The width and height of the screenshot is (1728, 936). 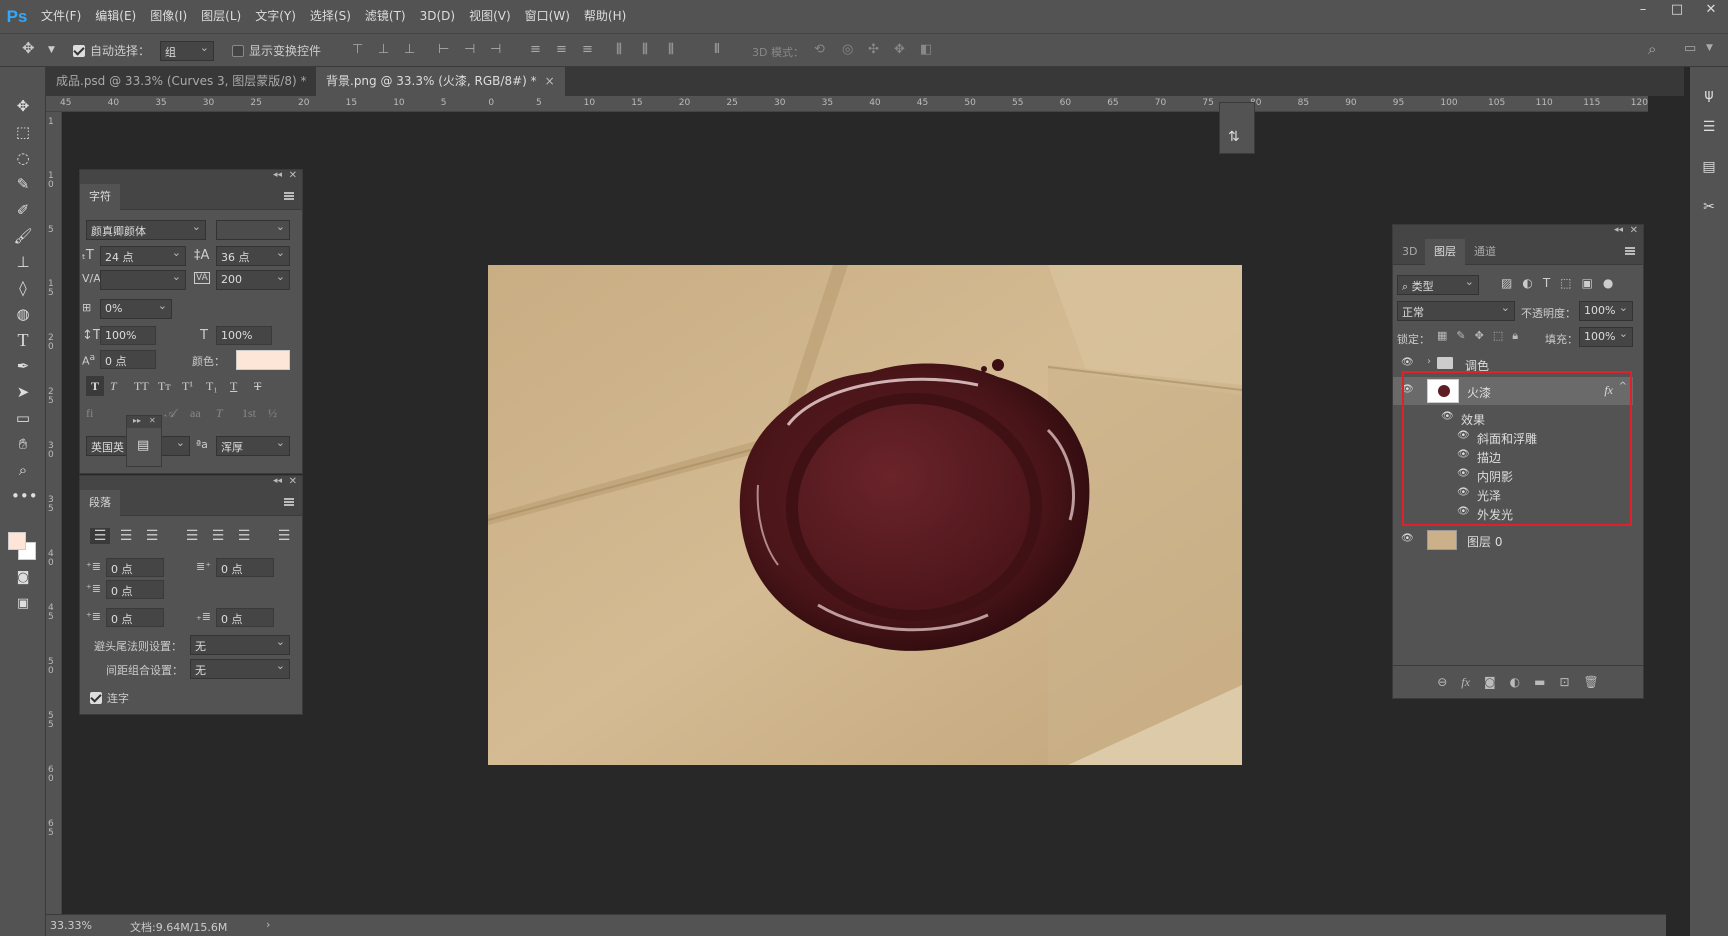 What do you see at coordinates (126, 536) in the screenshot?
I see `align-center-icon: ☰` at bounding box center [126, 536].